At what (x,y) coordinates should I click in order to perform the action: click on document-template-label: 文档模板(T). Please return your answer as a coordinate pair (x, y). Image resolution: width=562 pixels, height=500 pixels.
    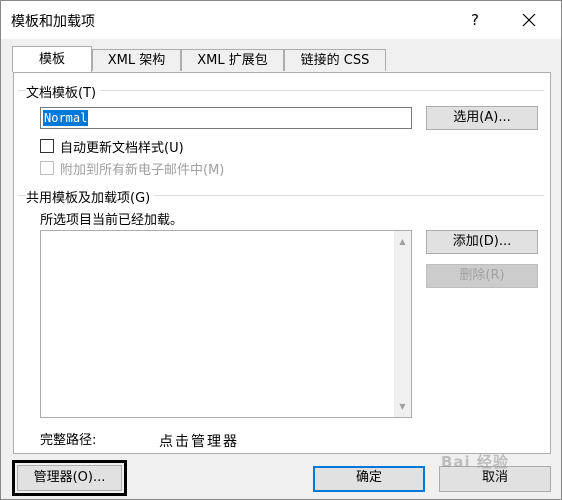
    Looking at the image, I should click on (63, 91).